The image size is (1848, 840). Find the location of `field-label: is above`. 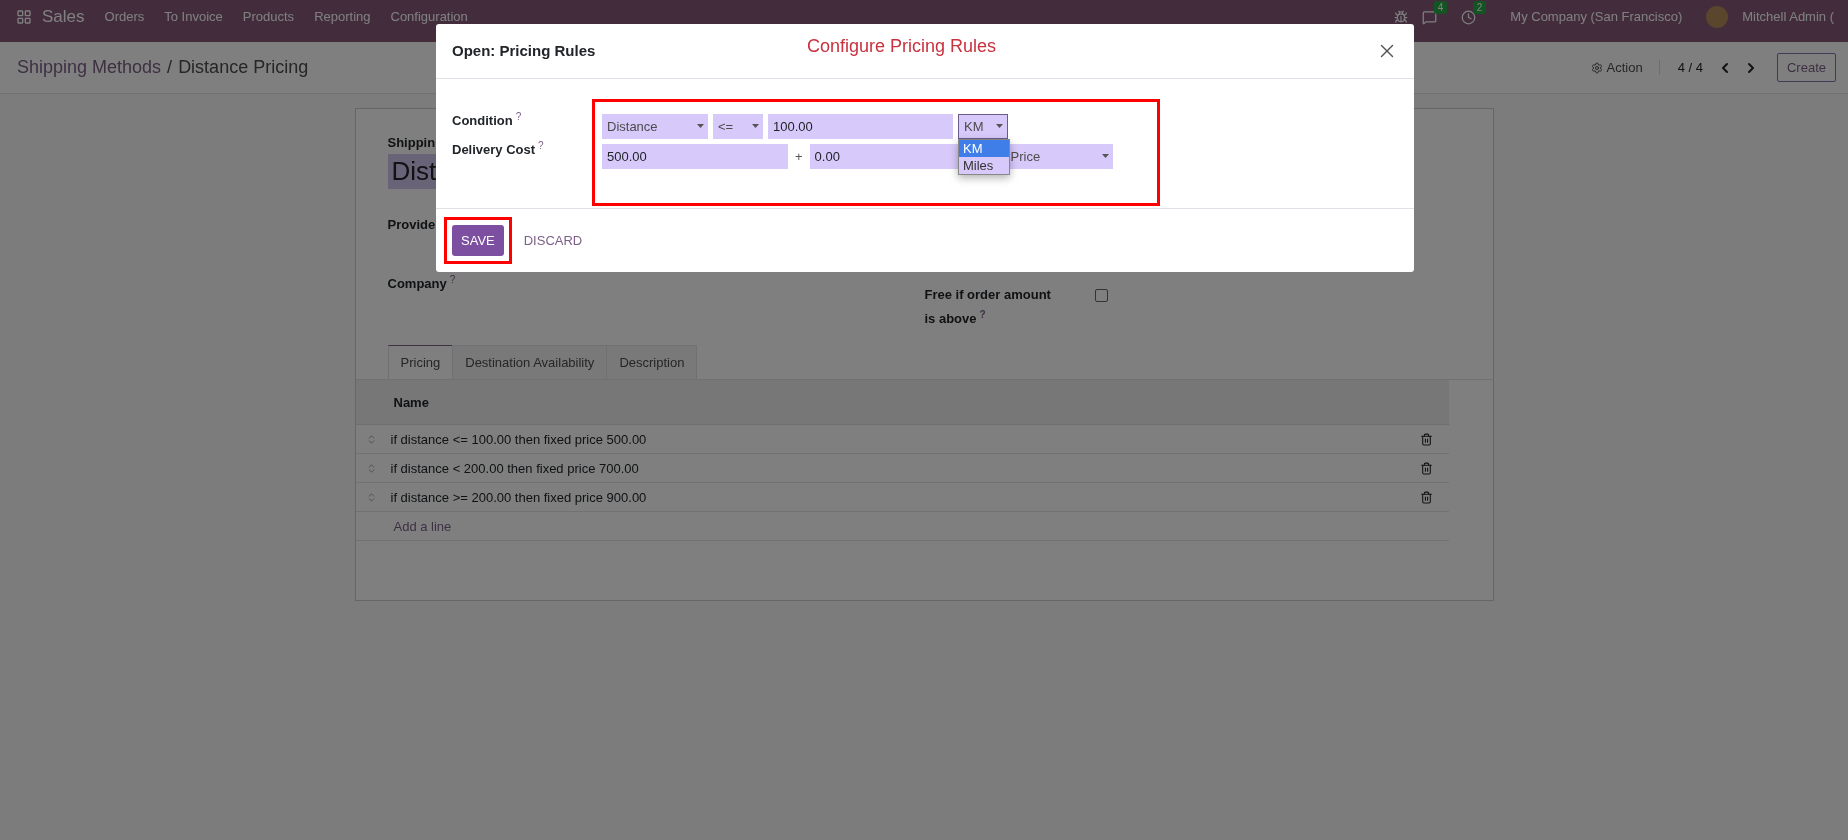

field-label: is above is located at coordinates (950, 319).